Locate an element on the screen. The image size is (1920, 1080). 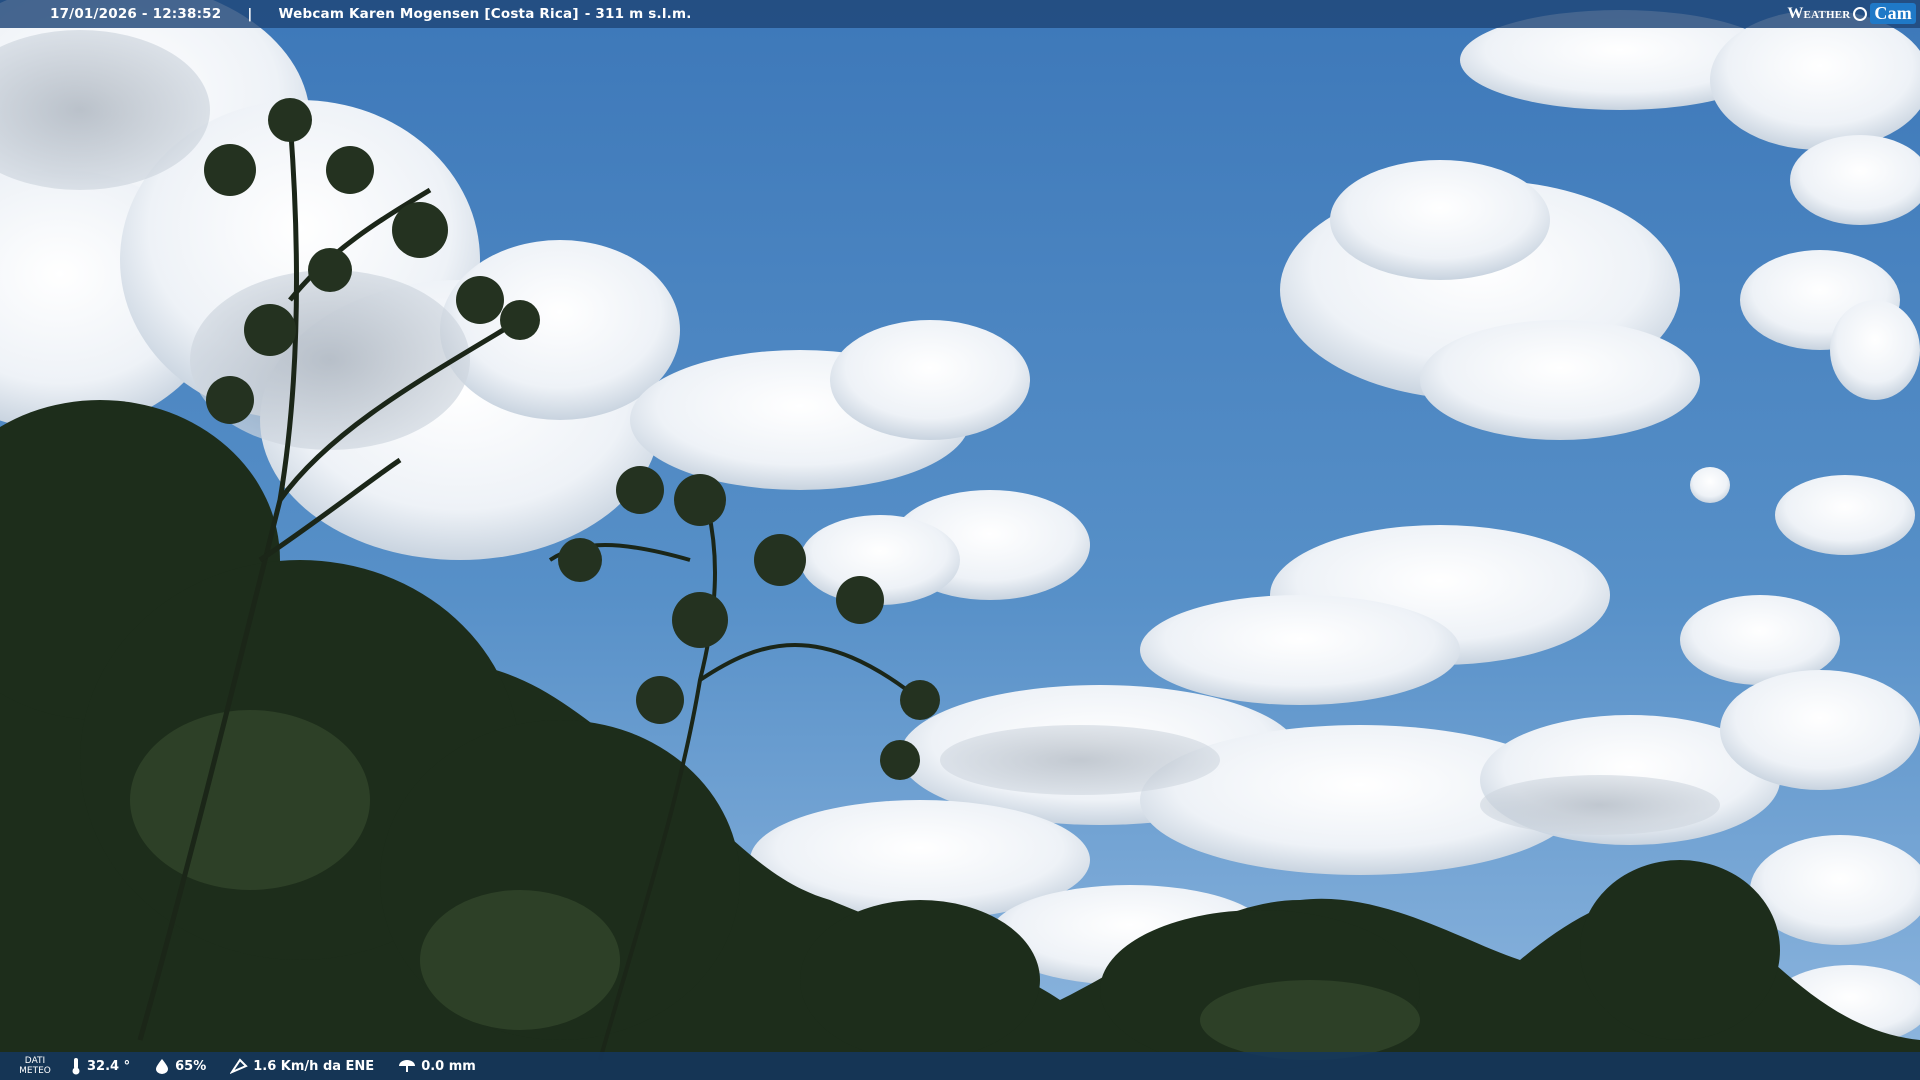
wind-icon is located at coordinates (239, 1066).